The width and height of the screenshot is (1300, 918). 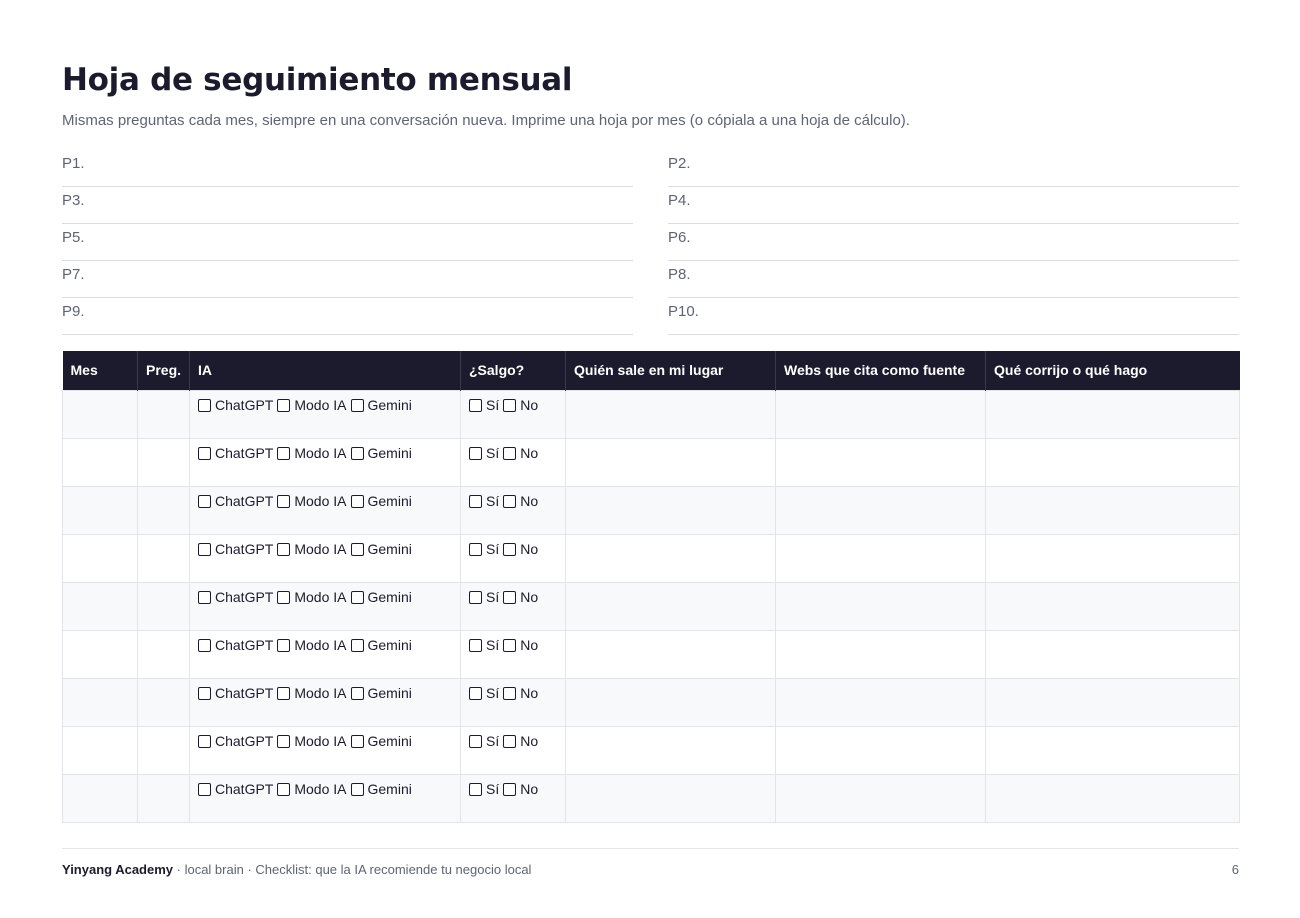 I want to click on question-line-p3: P3., so click(x=347, y=205).